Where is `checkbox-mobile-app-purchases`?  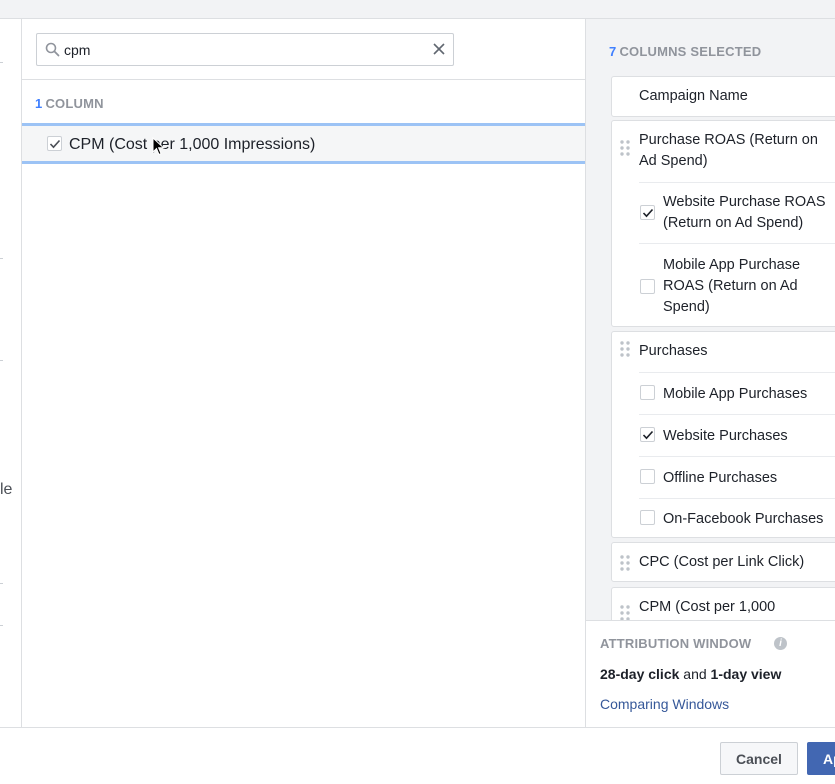
checkbox-mobile-app-purchases is located at coordinates (647, 392).